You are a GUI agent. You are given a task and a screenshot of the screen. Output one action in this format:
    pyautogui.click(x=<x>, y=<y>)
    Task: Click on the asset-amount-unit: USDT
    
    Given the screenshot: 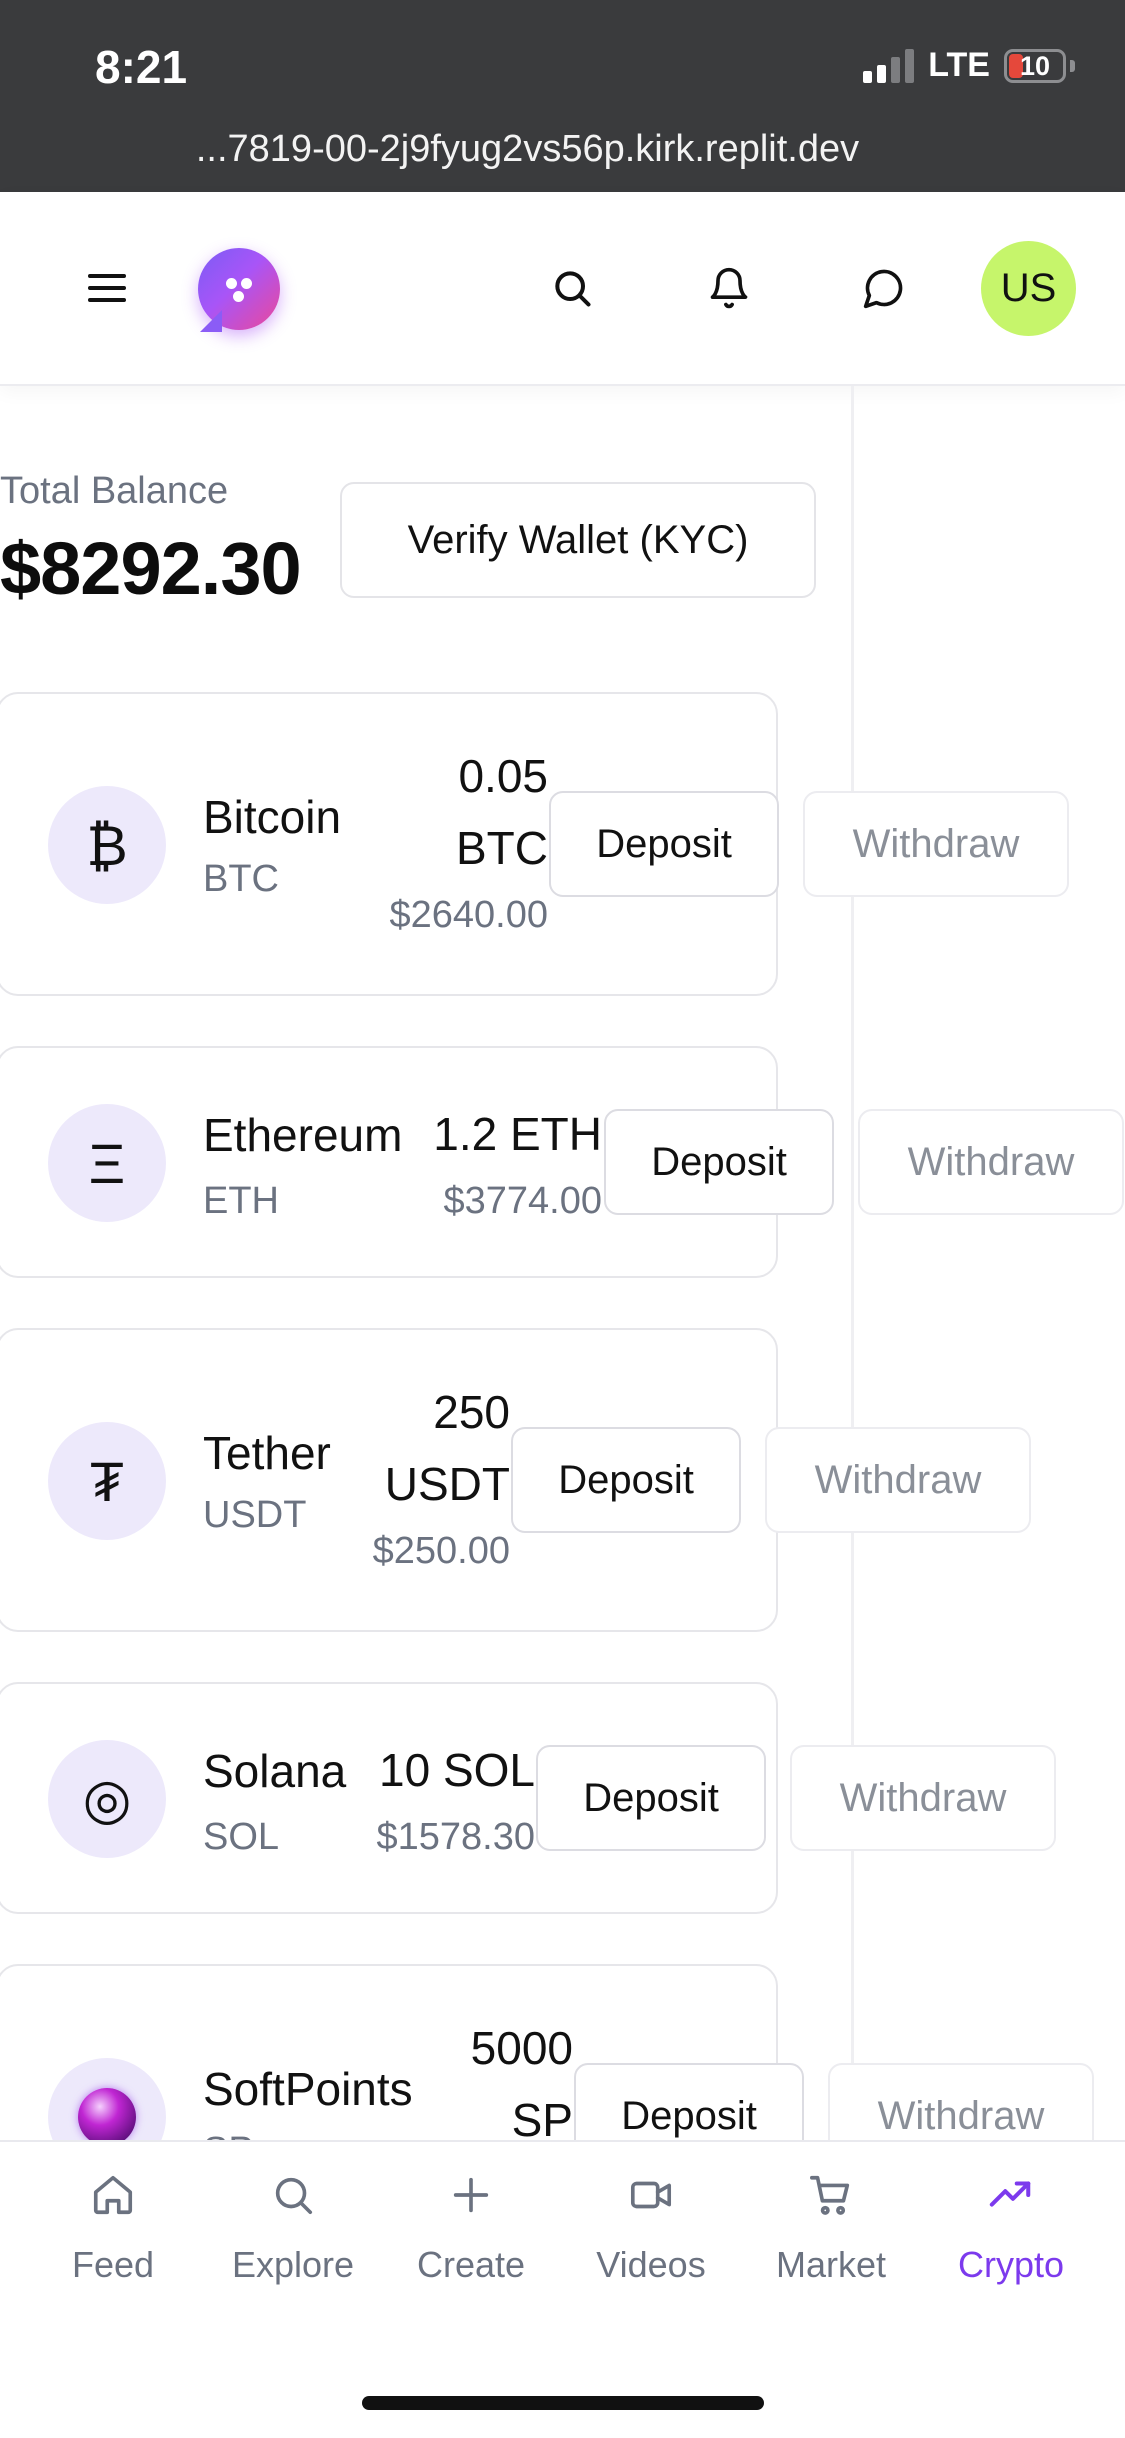 What is the action you would take?
    pyautogui.click(x=447, y=1484)
    